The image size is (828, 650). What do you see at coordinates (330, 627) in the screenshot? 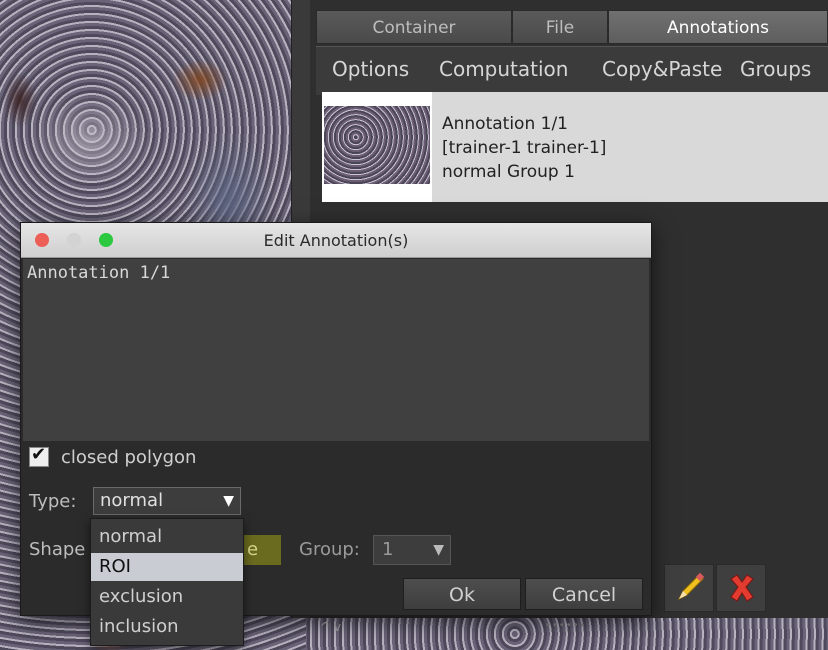
I see `scroll-arrows: ^ v` at bounding box center [330, 627].